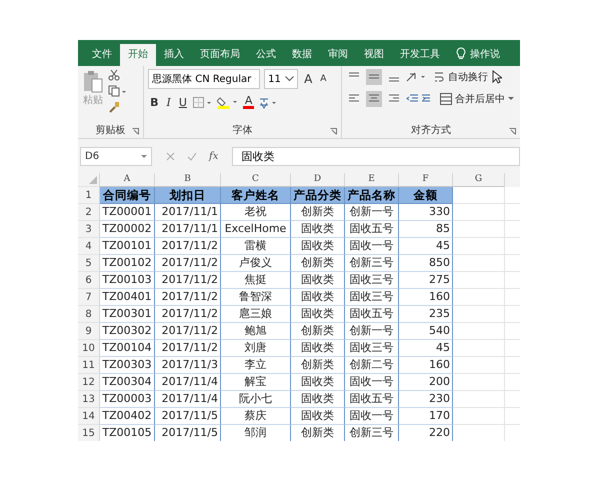  What do you see at coordinates (426, 433) in the screenshot?
I see `table-cell: 220` at bounding box center [426, 433].